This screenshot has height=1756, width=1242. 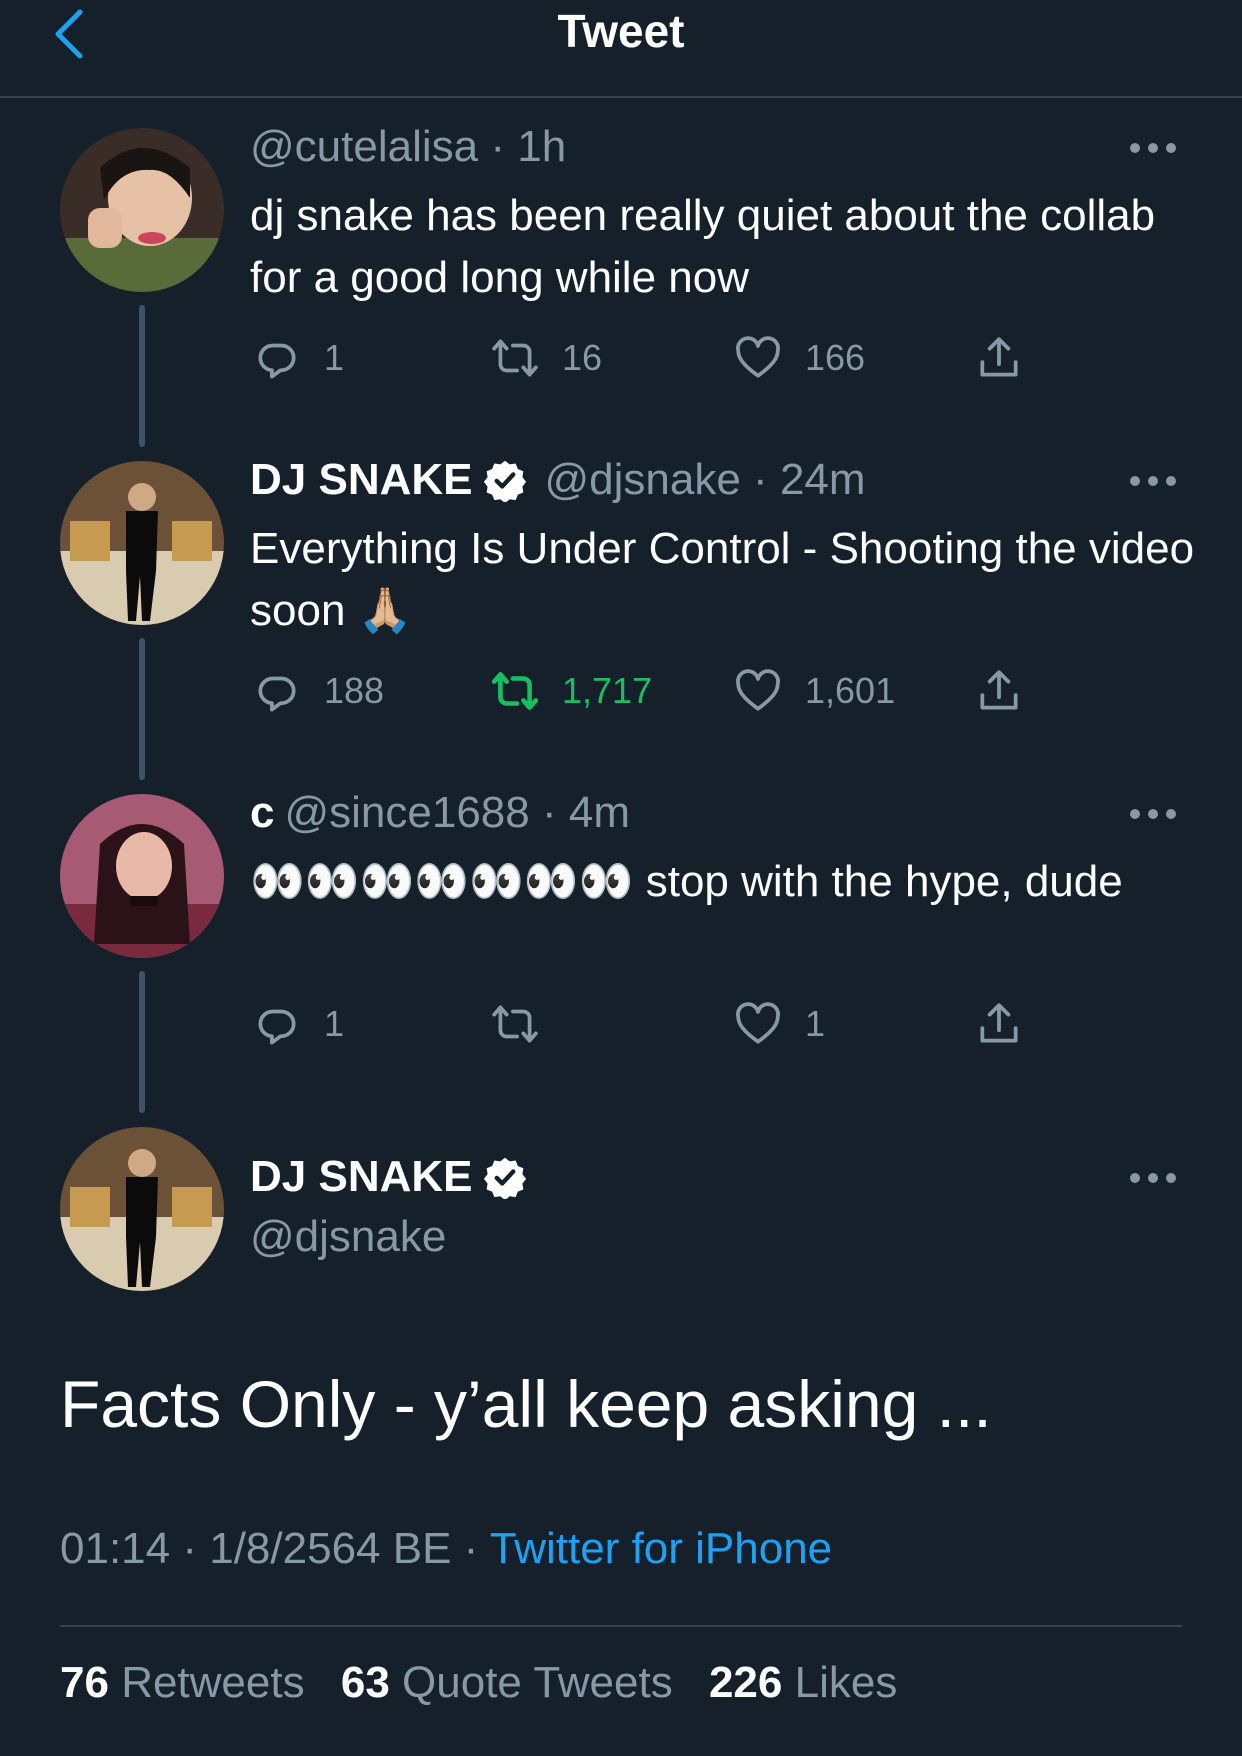 I want to click on retweets-count: 76, so click(x=84, y=1682).